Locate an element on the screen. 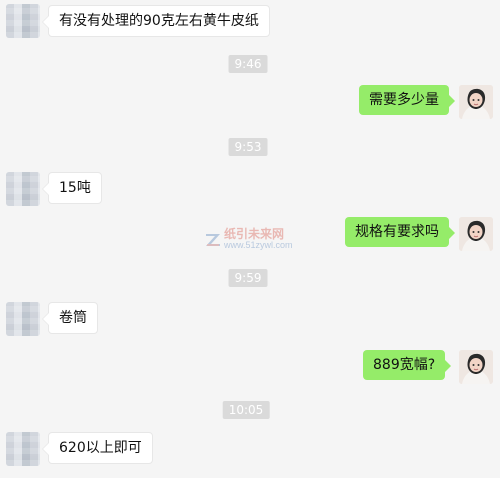 Image resolution: width=500 pixels, height=478 pixels. timestamp-1005: 10:05 is located at coordinates (246, 410).